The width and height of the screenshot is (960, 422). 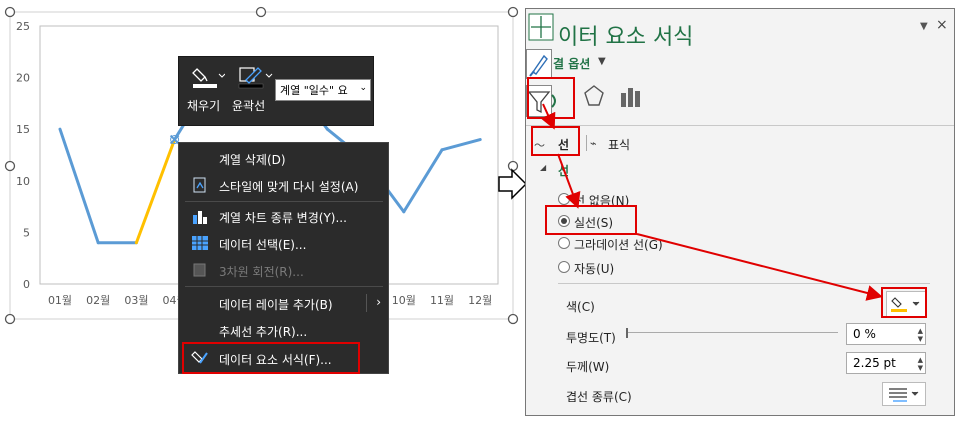 I want to click on y-tick-label: 0, so click(x=26, y=284).